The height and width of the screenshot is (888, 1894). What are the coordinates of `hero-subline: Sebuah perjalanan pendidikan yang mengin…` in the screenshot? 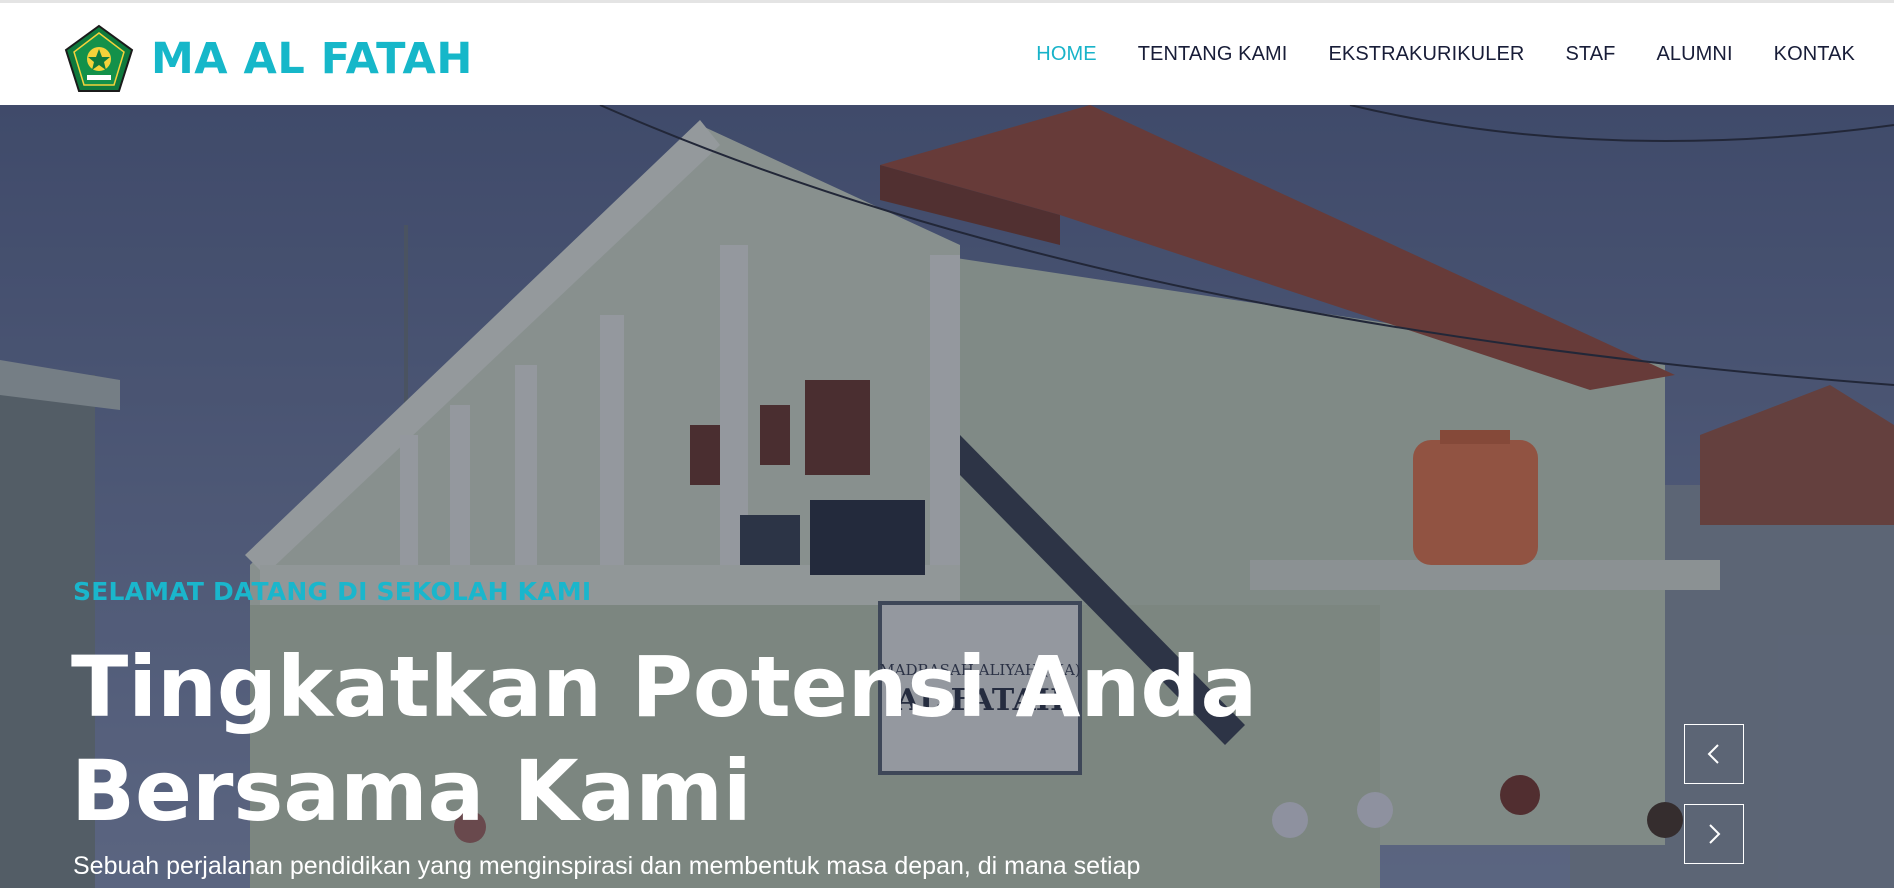 It's located at (607, 866).